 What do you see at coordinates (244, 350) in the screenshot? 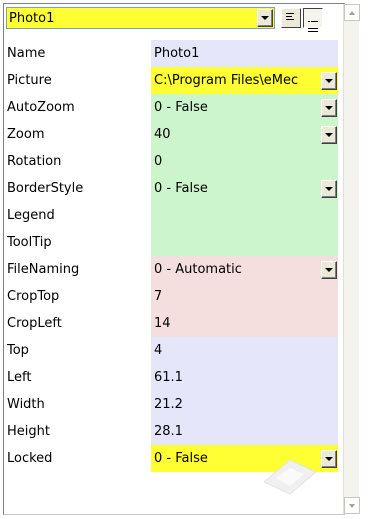
I see `property-value-field: 4` at bounding box center [244, 350].